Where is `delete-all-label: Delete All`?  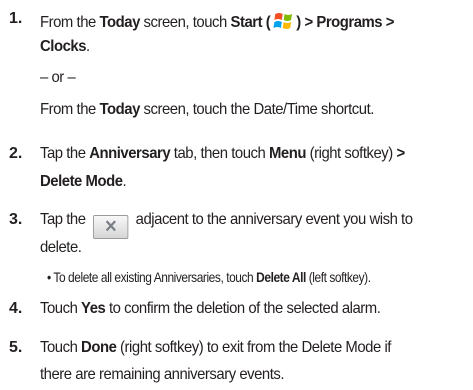 delete-all-label: Delete All is located at coordinates (281, 277).